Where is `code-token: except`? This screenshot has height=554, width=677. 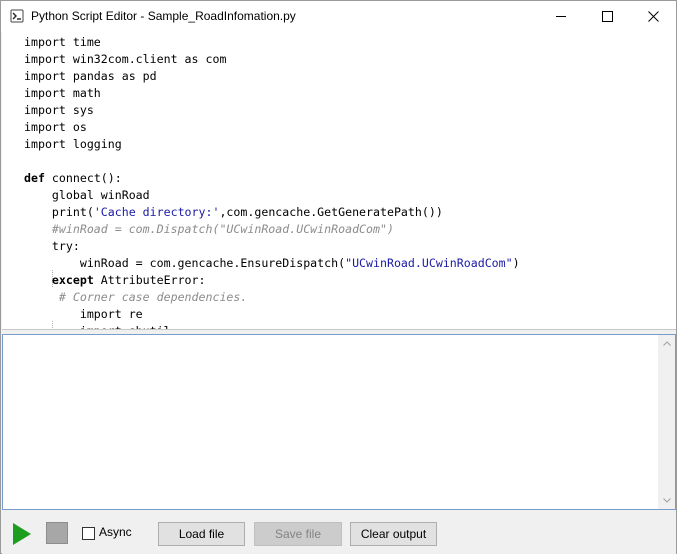 code-token: except is located at coordinates (72, 280).